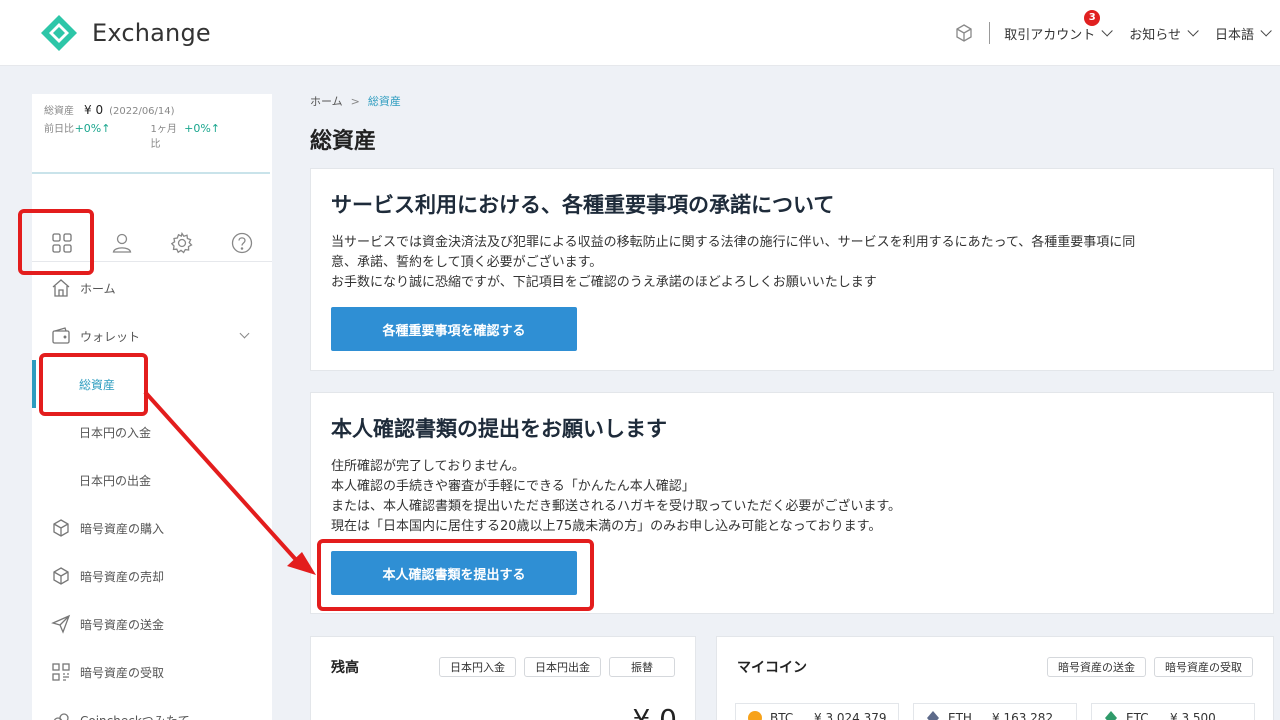  Describe the element at coordinates (229, 482) in the screenshot. I see `annotation-arrow` at that location.